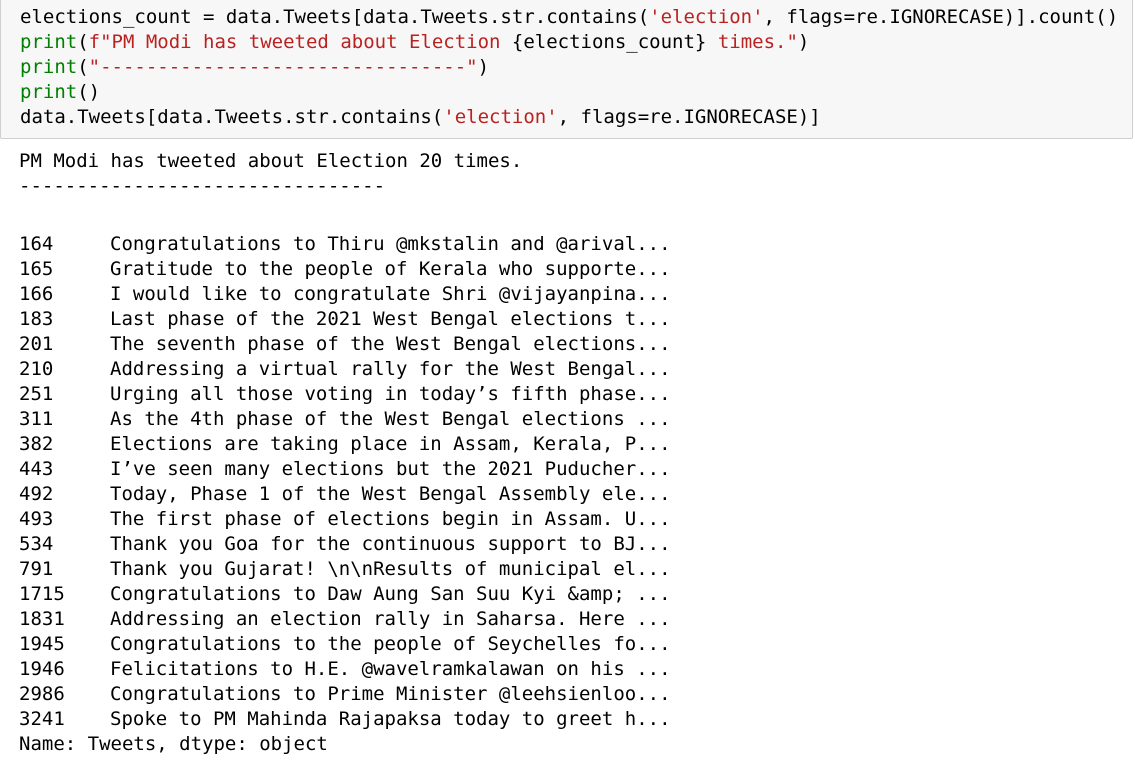 This screenshot has height=773, width=1135. I want to click on row-index: 1831, so click(42, 619).